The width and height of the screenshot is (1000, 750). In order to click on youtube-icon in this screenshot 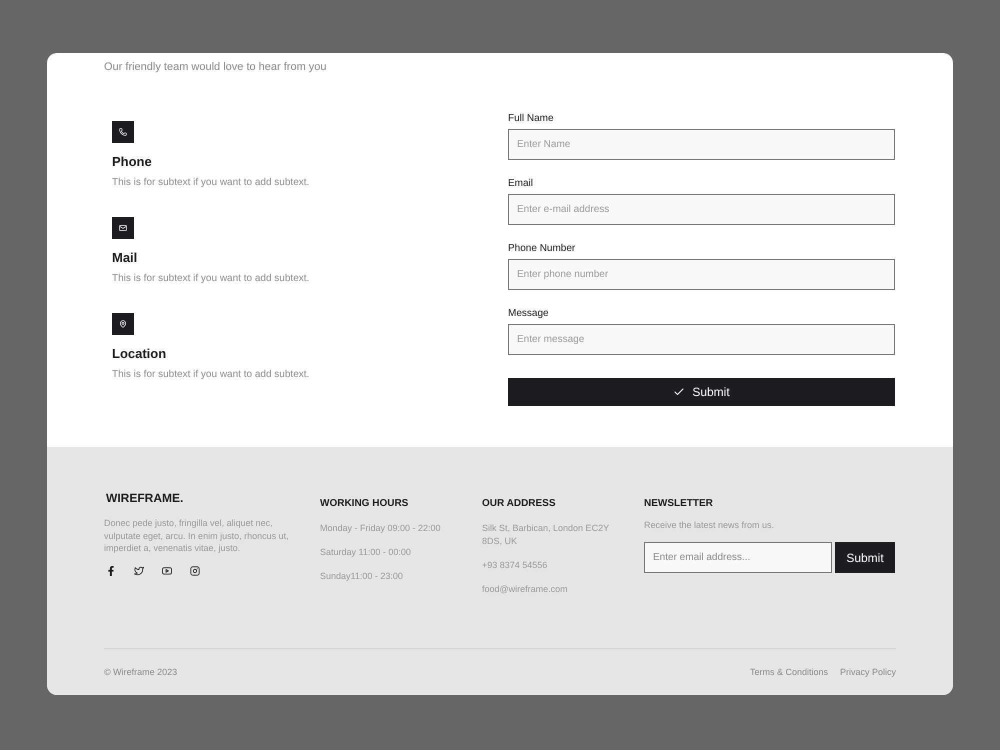, I will do `click(167, 571)`.